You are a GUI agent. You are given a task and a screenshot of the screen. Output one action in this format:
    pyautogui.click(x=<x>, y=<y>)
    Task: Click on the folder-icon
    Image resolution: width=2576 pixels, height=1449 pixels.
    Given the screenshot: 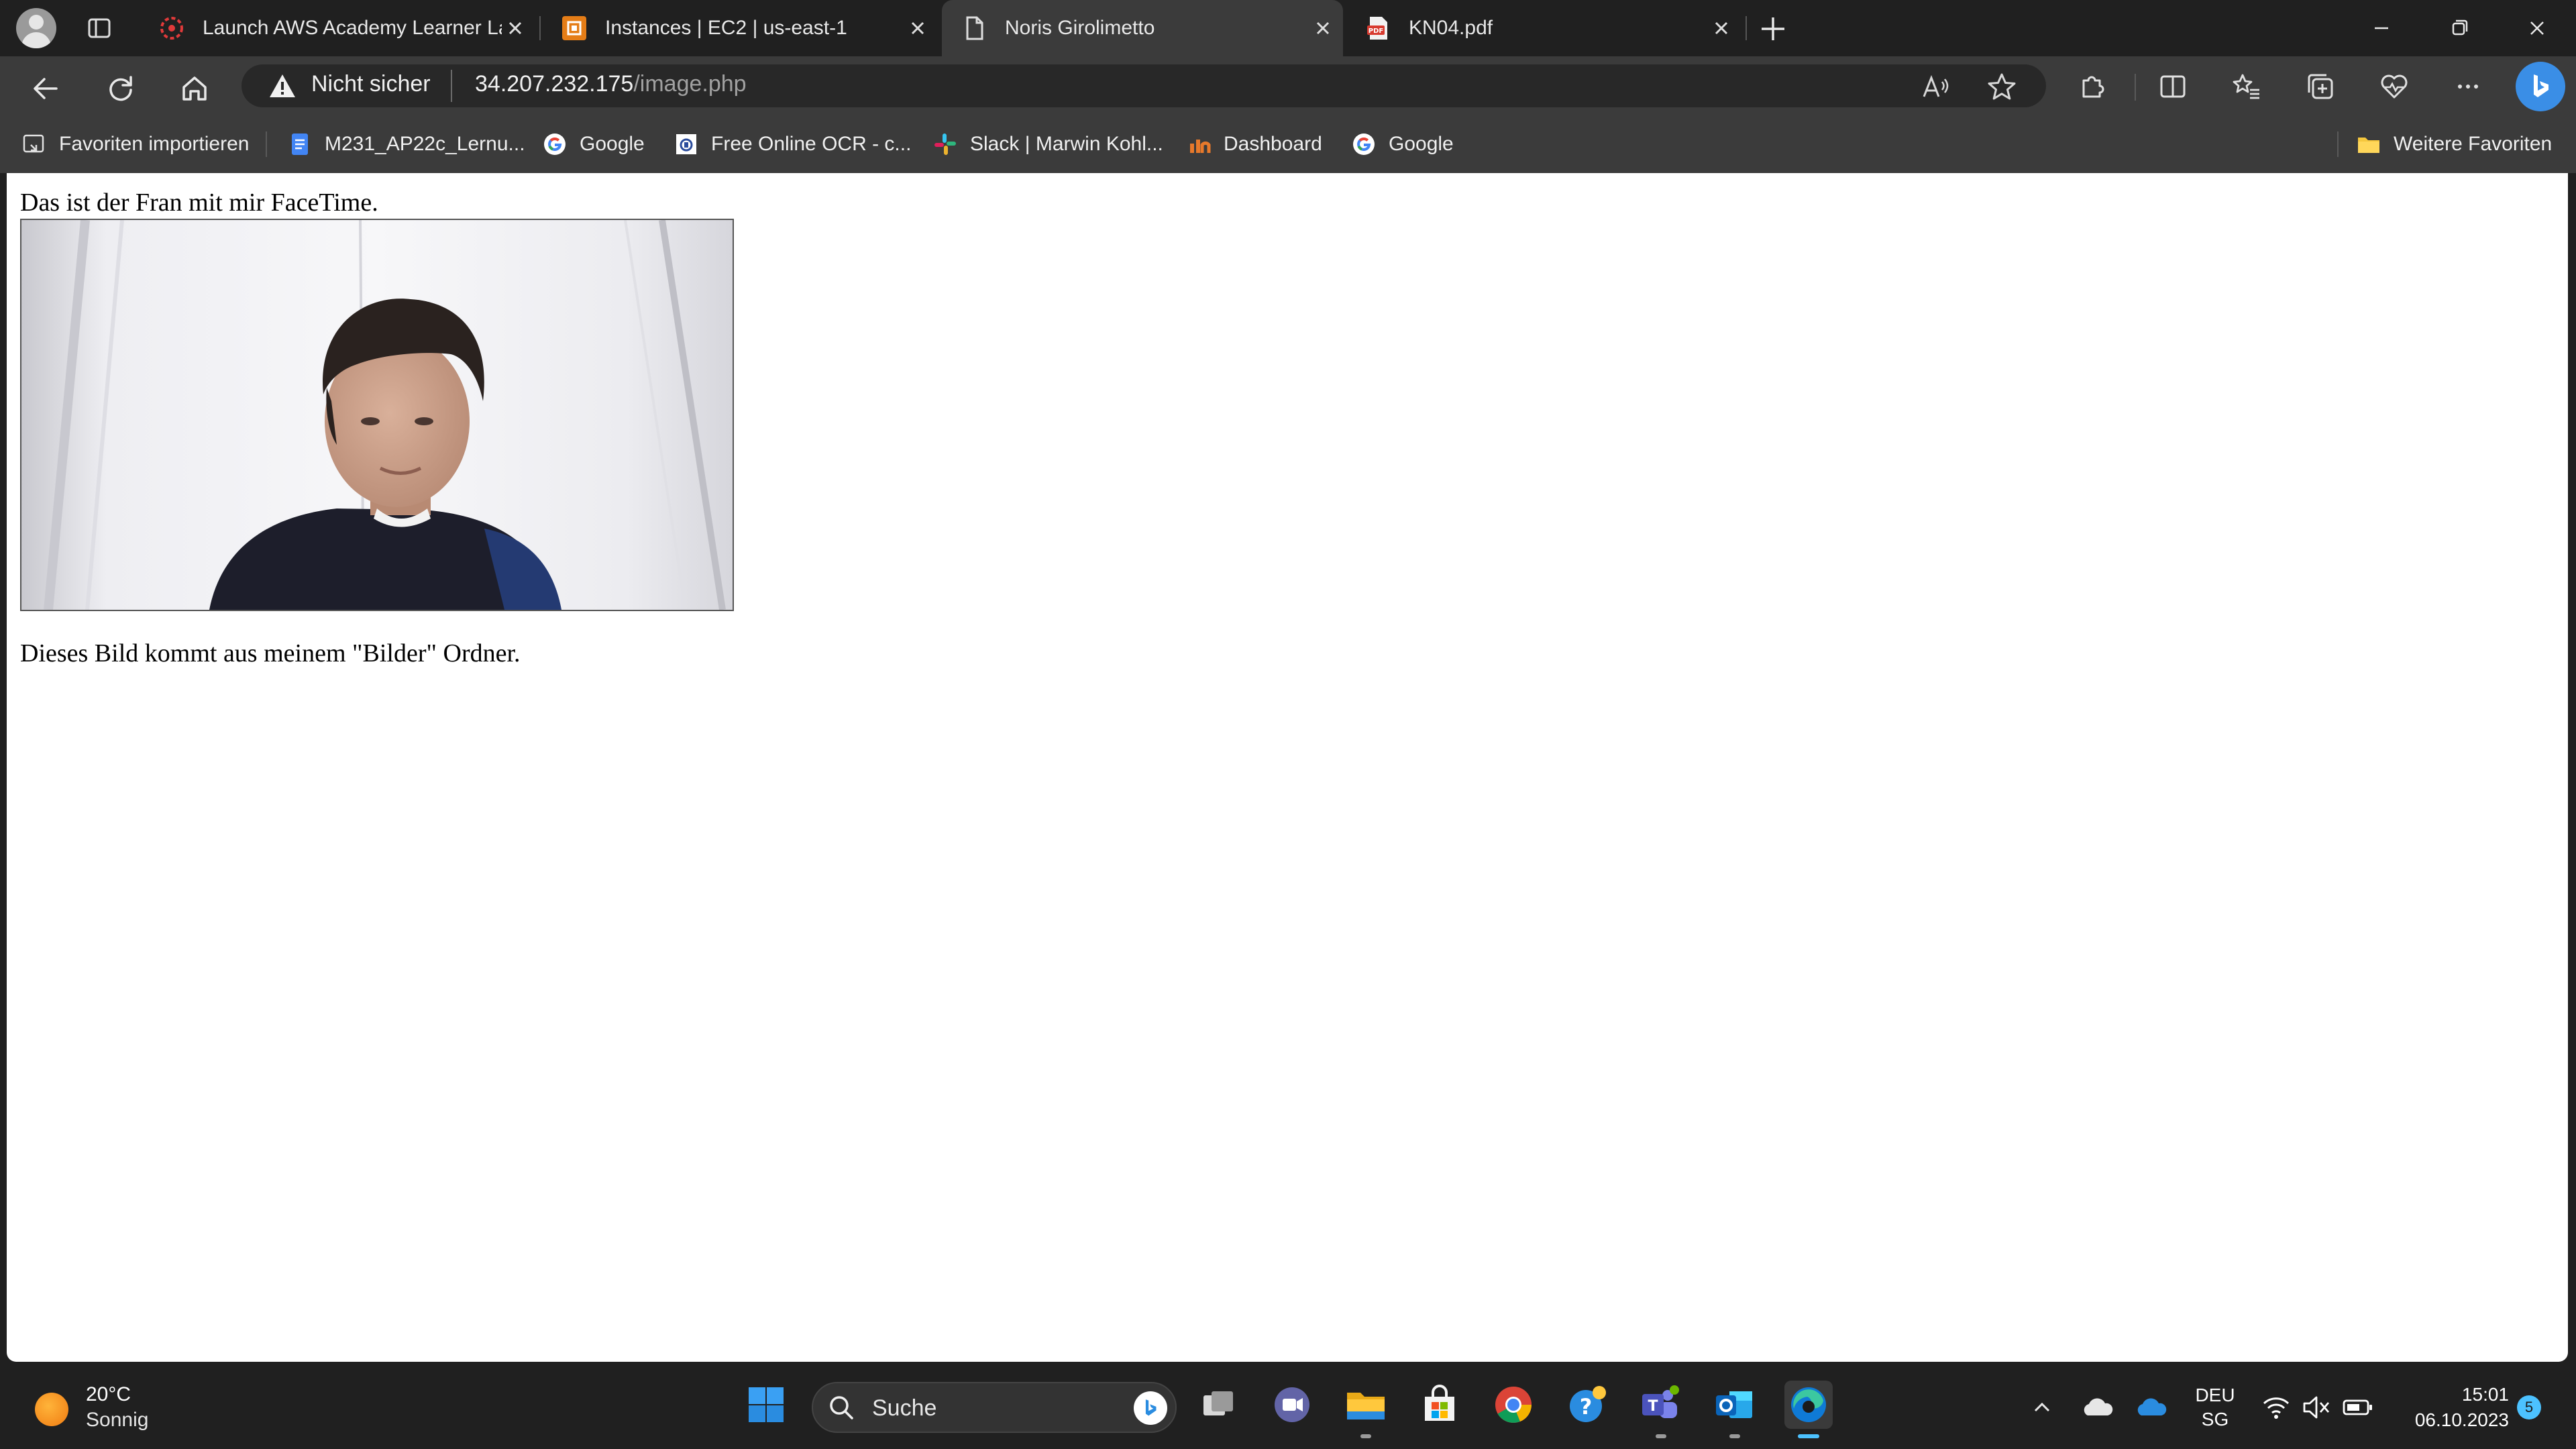 What is the action you would take?
    pyautogui.click(x=2368, y=144)
    